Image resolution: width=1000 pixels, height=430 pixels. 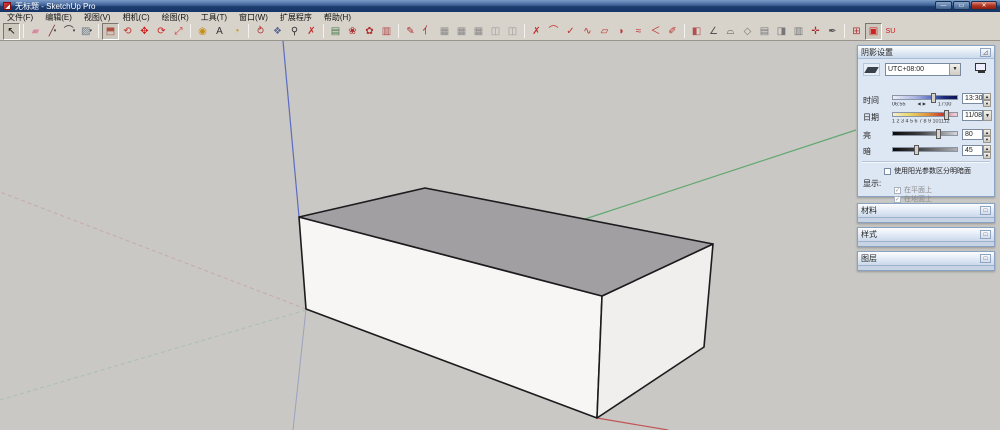 What do you see at coordinates (815, 31) in the screenshot?
I see `axes-tool: ✛` at bounding box center [815, 31].